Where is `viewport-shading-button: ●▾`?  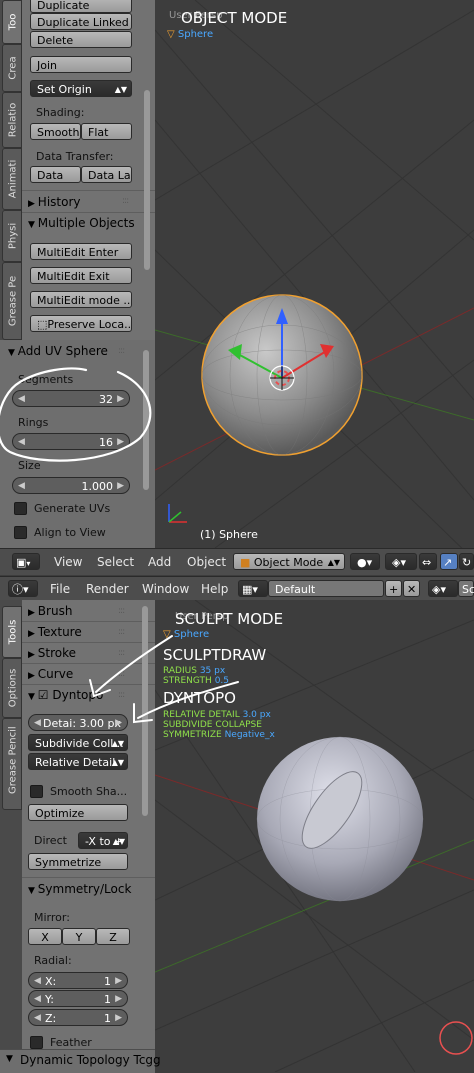 viewport-shading-button: ●▾ is located at coordinates (365, 561).